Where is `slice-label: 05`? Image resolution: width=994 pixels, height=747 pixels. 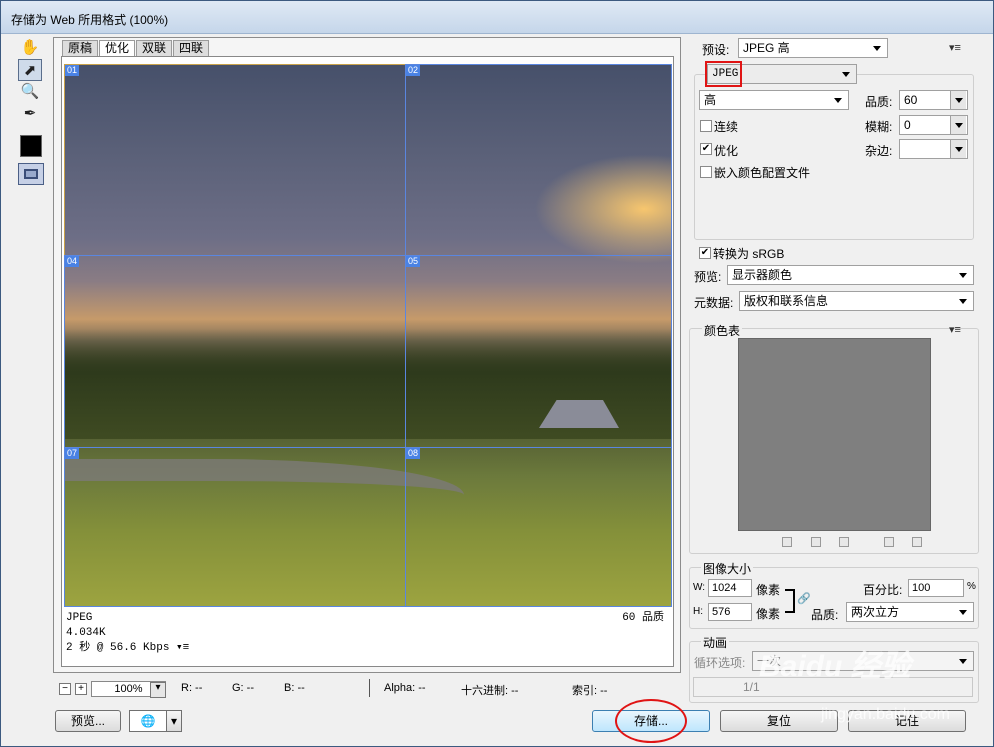
slice-label: 05 is located at coordinates (413, 261).